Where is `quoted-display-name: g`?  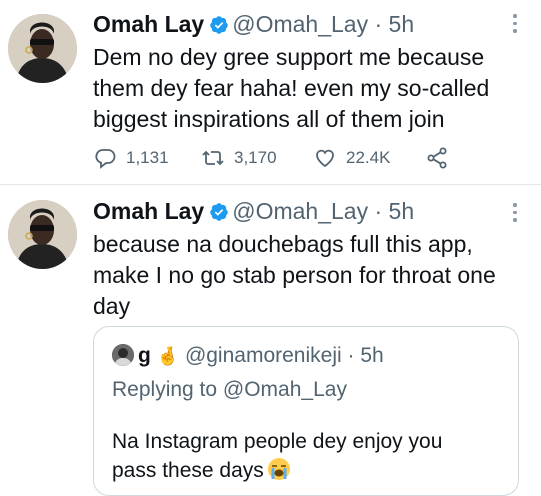
quoted-display-name: g is located at coordinates (144, 355).